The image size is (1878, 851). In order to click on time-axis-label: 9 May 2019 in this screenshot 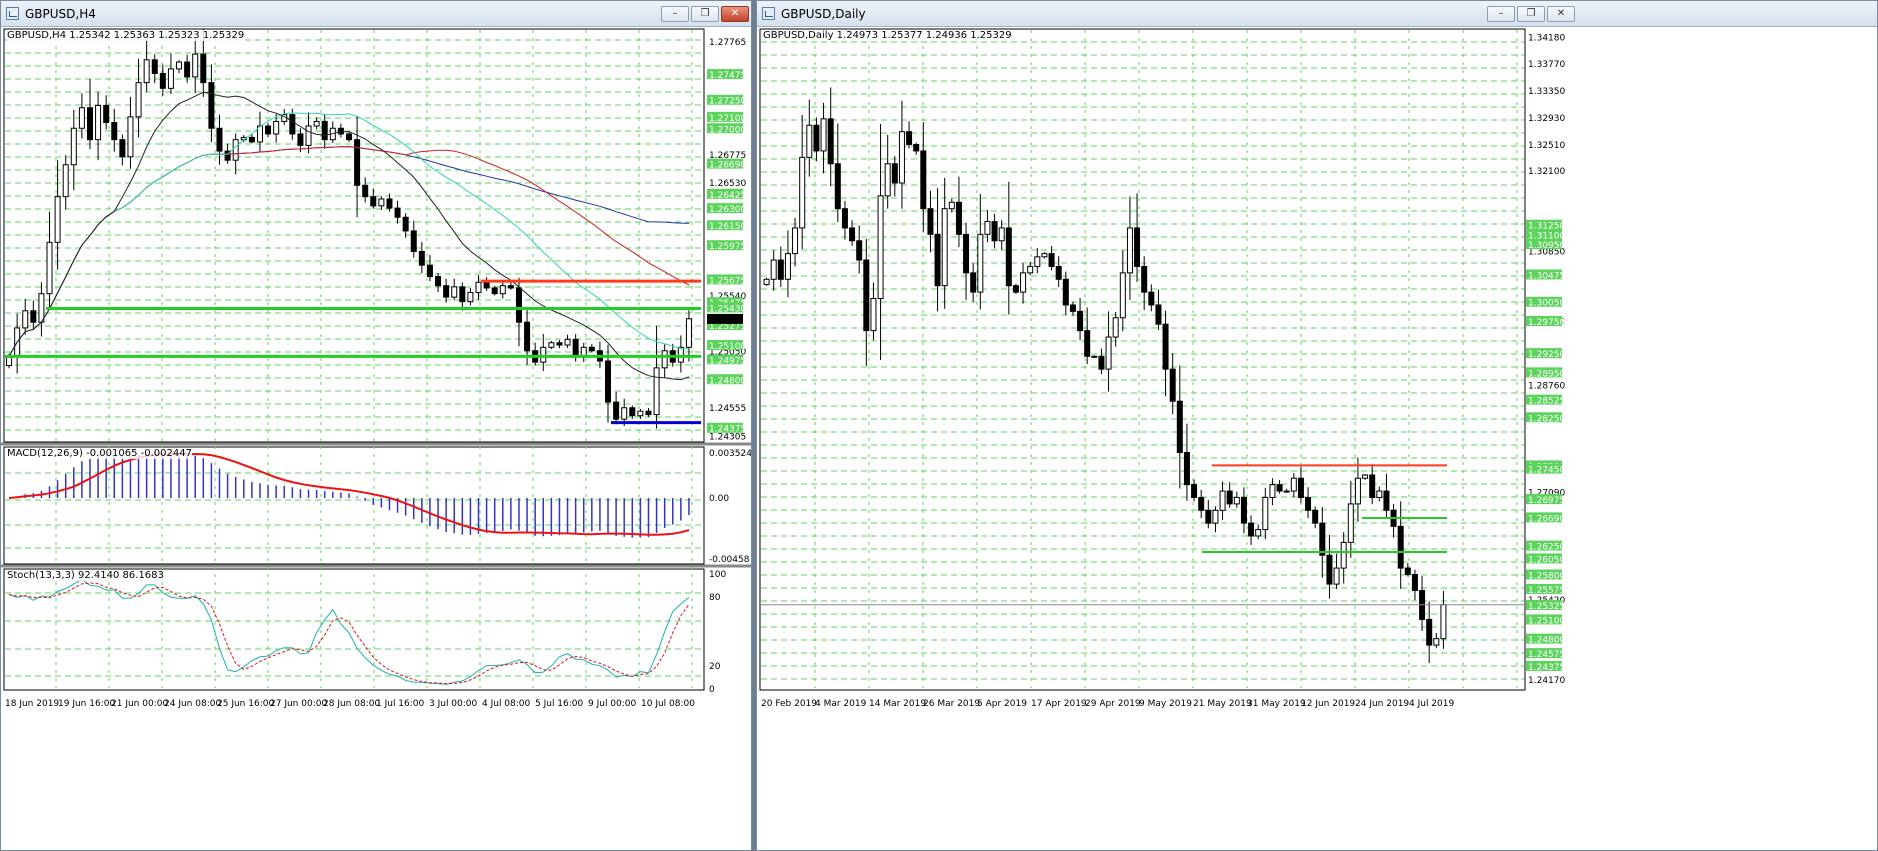, I will do `click(1165, 704)`.